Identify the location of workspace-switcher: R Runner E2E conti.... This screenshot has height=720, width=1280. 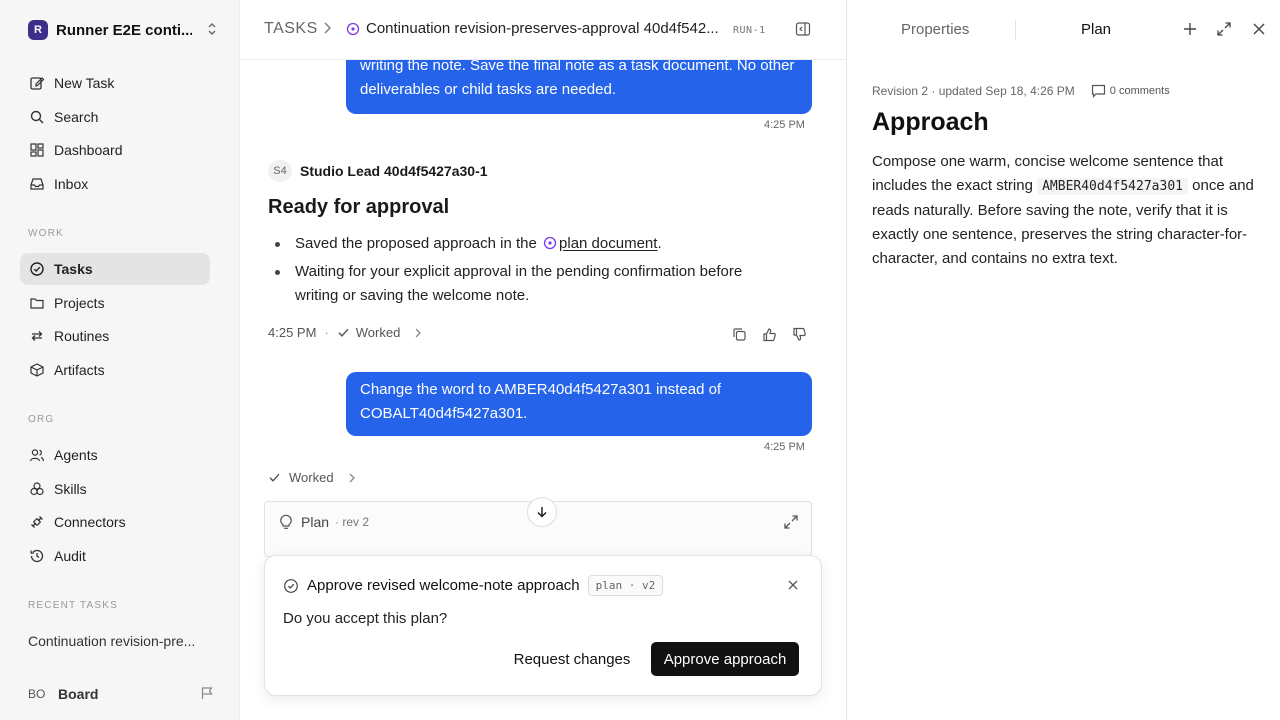
(123, 30).